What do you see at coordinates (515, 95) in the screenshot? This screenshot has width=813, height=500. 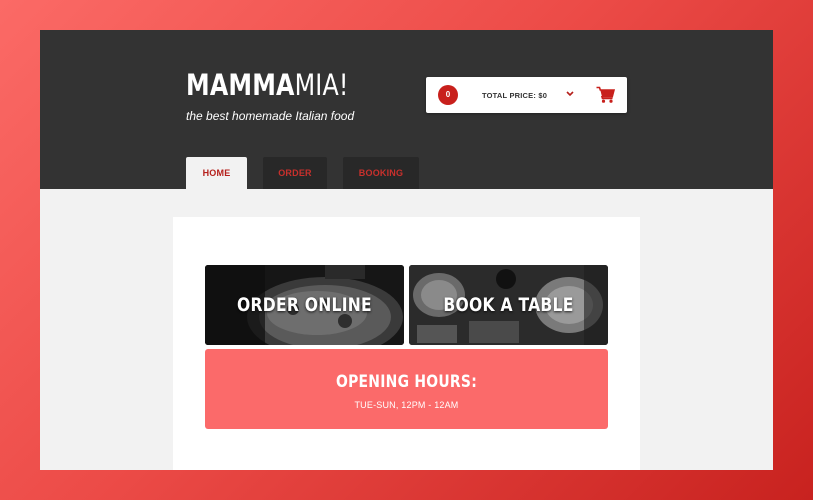 I see `cart-total-price: TOTAL PRICE: $0` at bounding box center [515, 95].